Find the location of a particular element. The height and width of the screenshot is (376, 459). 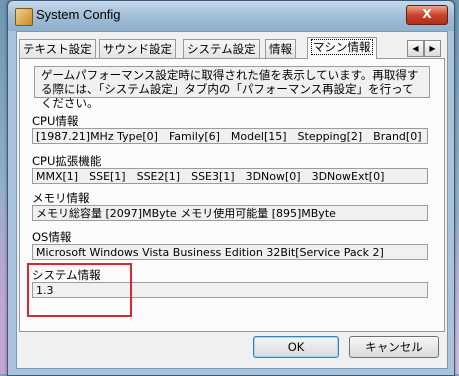

close-button: X is located at coordinates (427, 15).